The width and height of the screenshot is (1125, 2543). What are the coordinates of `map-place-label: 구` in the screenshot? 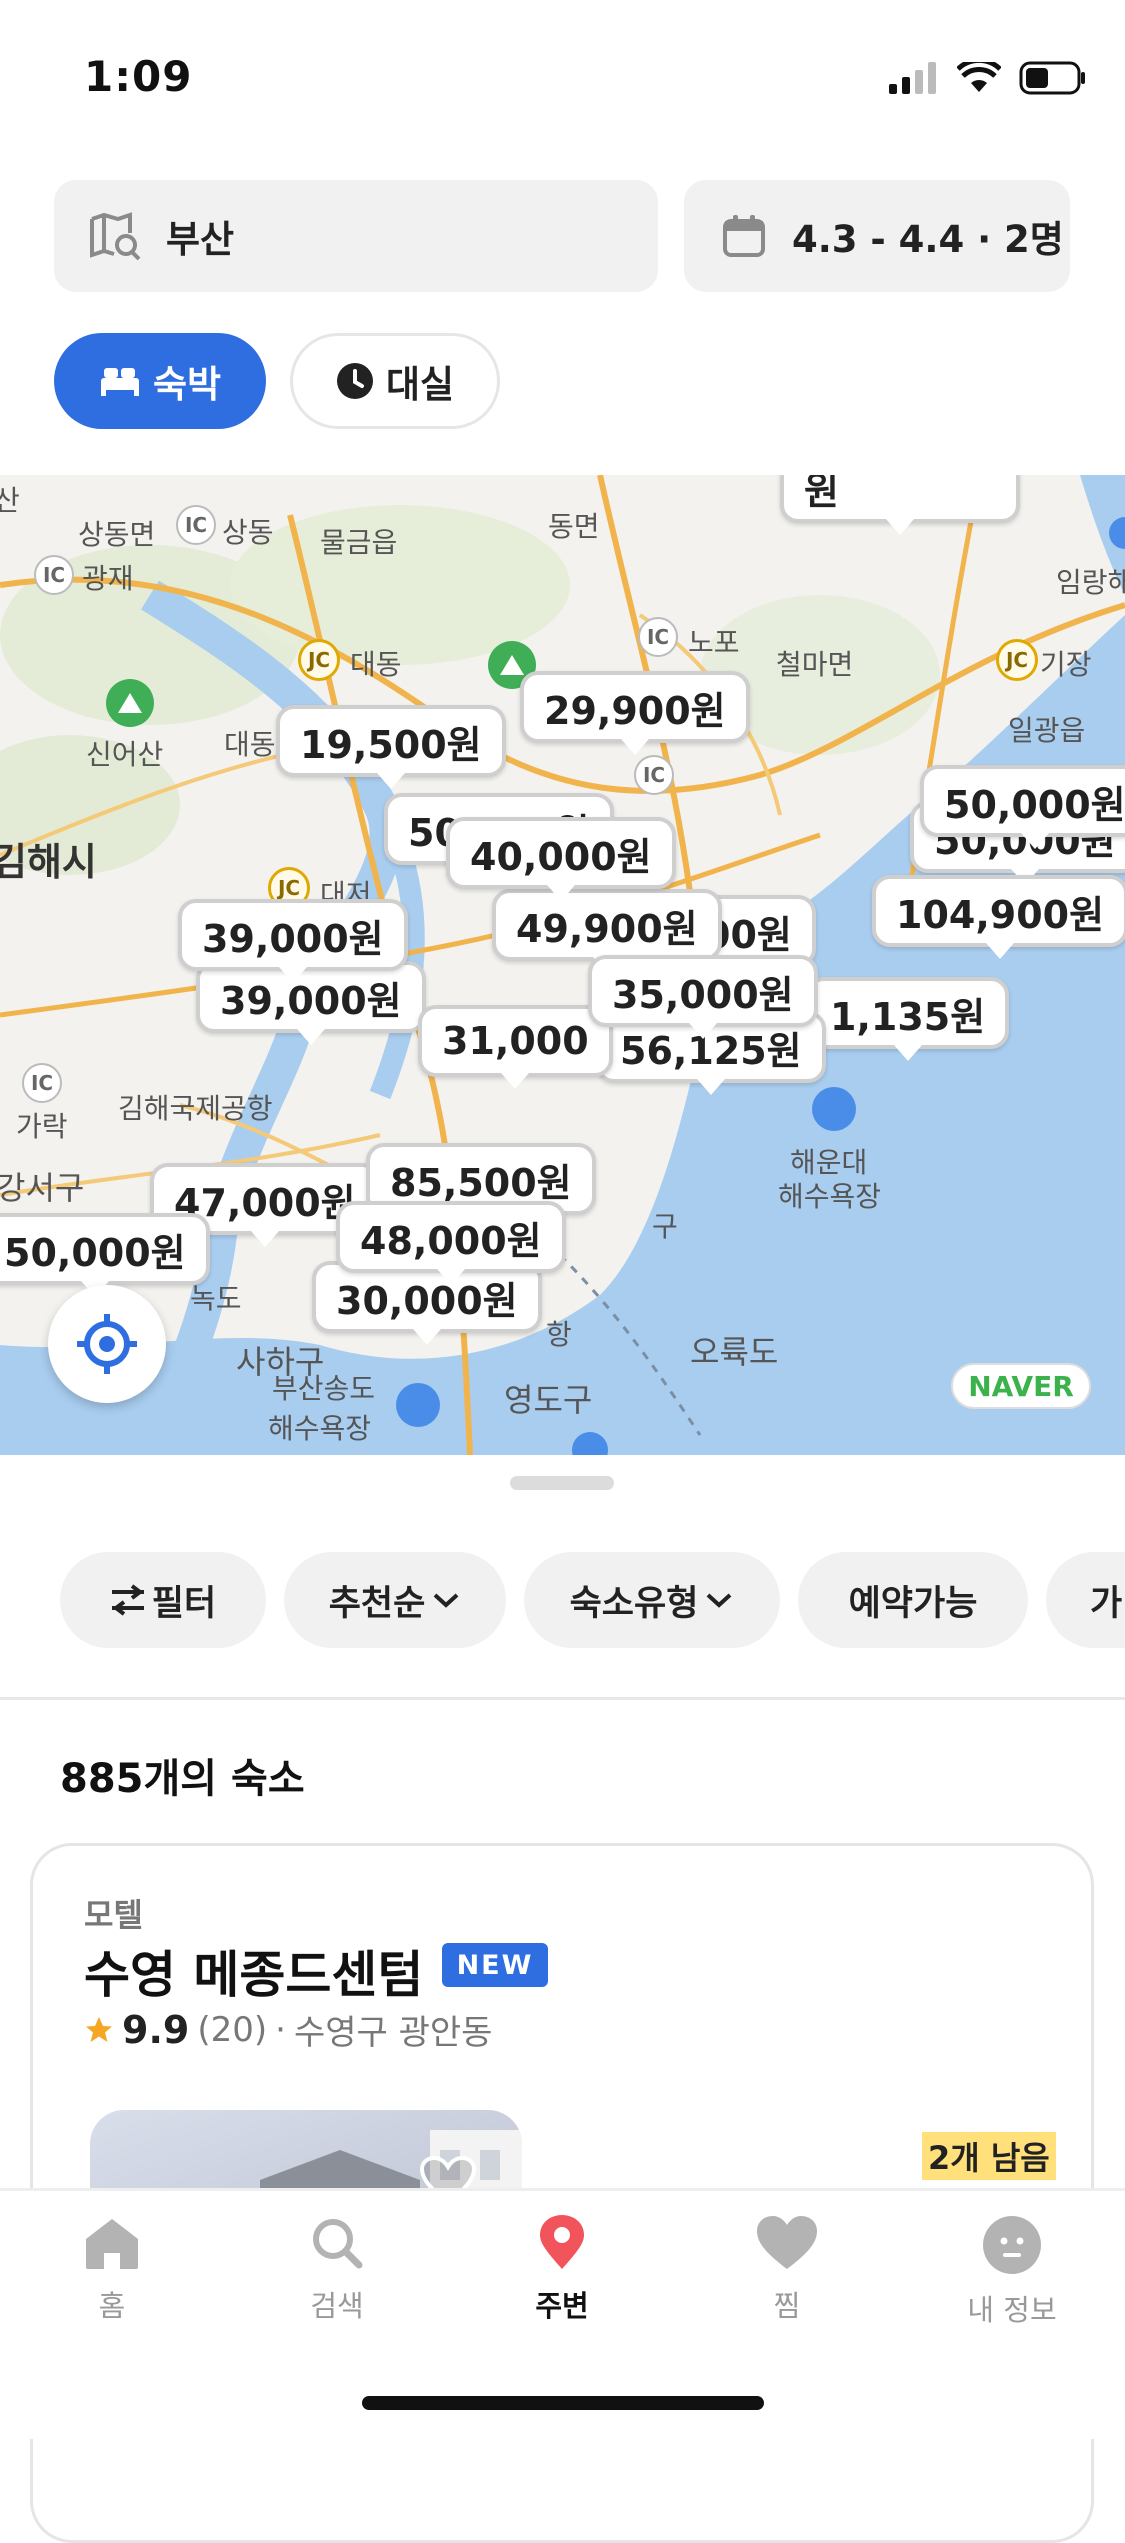 It's located at (665, 1226).